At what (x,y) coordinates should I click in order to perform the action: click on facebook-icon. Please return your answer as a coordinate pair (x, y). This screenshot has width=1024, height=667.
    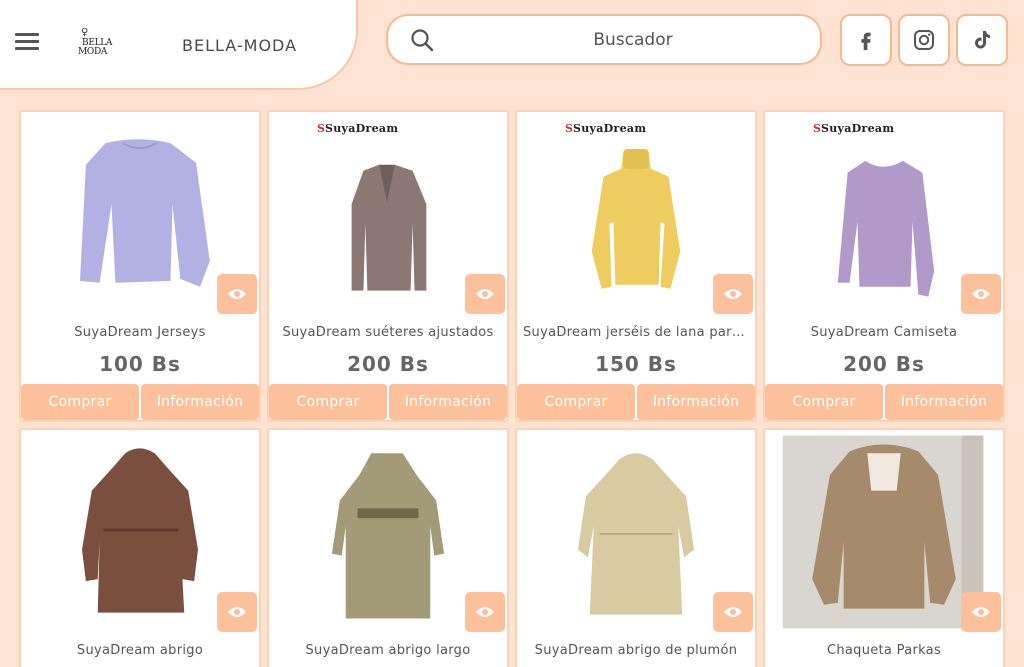
    Looking at the image, I should click on (866, 41).